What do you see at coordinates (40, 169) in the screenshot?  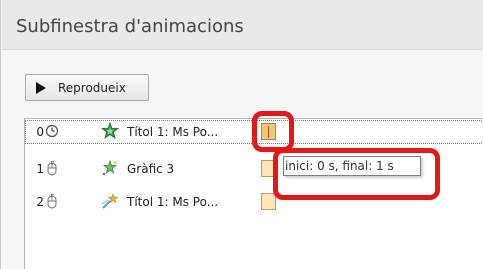 I see `animation-number: 1` at bounding box center [40, 169].